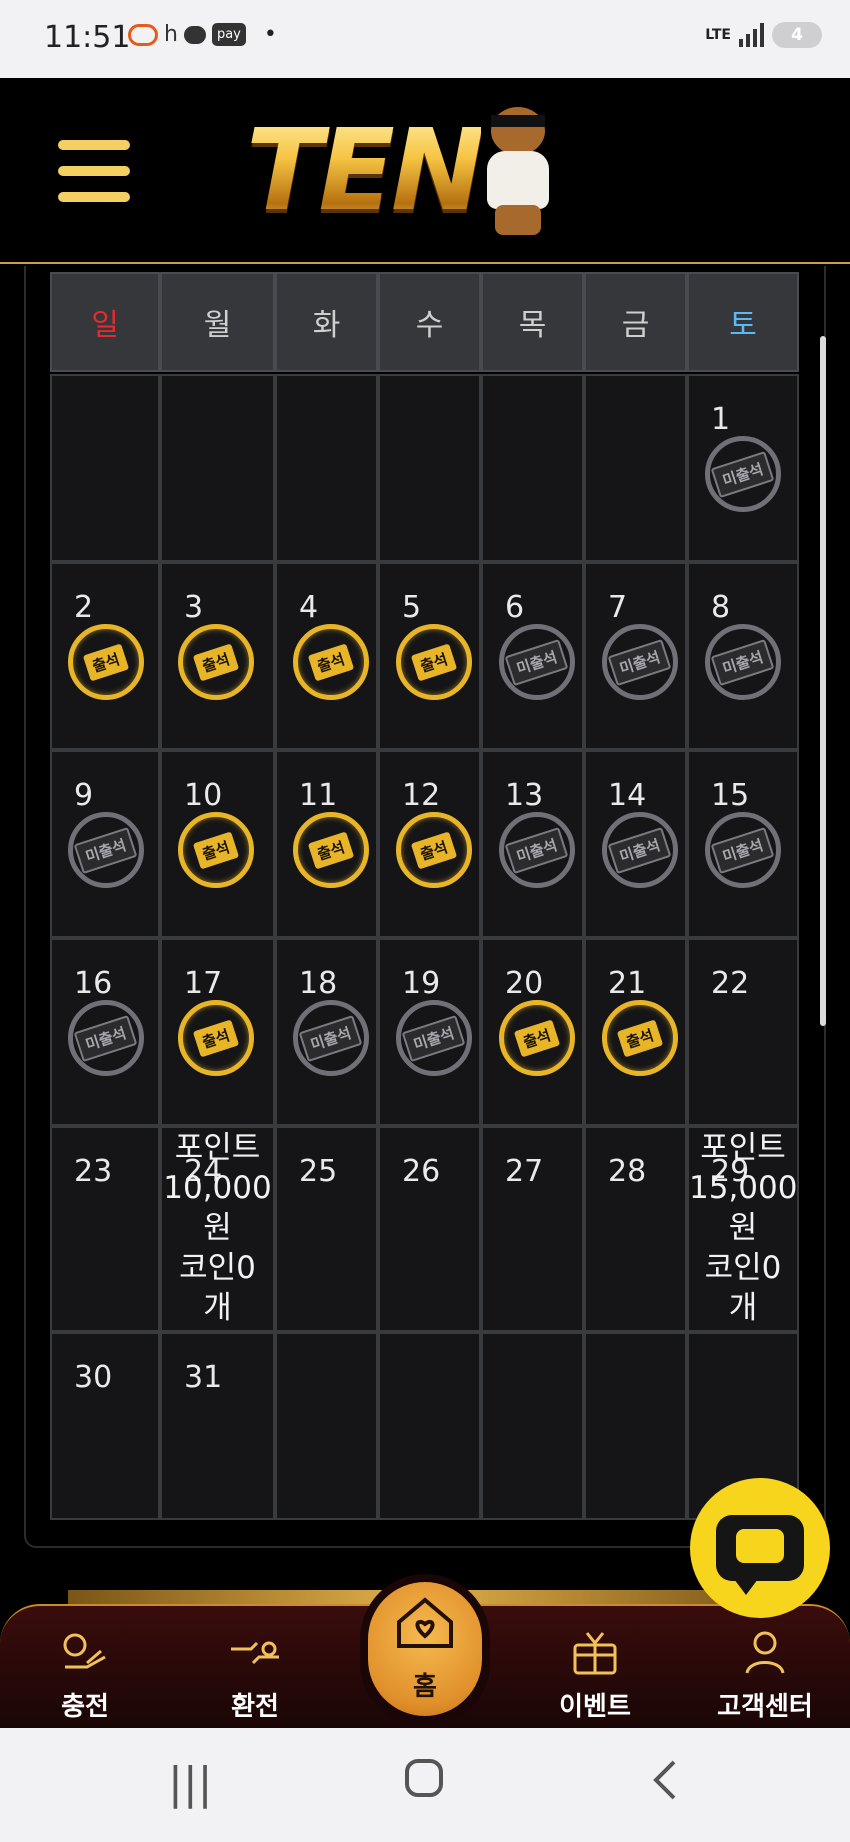  I want to click on calendar-day-cell: 19 미출석, so click(429, 1032).